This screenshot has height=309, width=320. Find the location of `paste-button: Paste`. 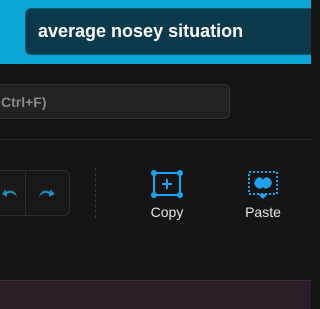

paste-button: Paste is located at coordinates (263, 194).